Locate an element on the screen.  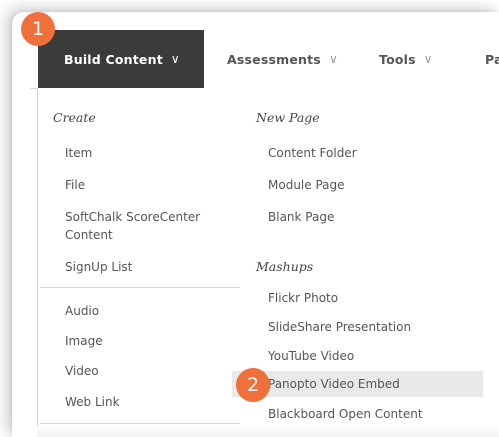
menu-item-module-page: Module Page is located at coordinates (306, 185).